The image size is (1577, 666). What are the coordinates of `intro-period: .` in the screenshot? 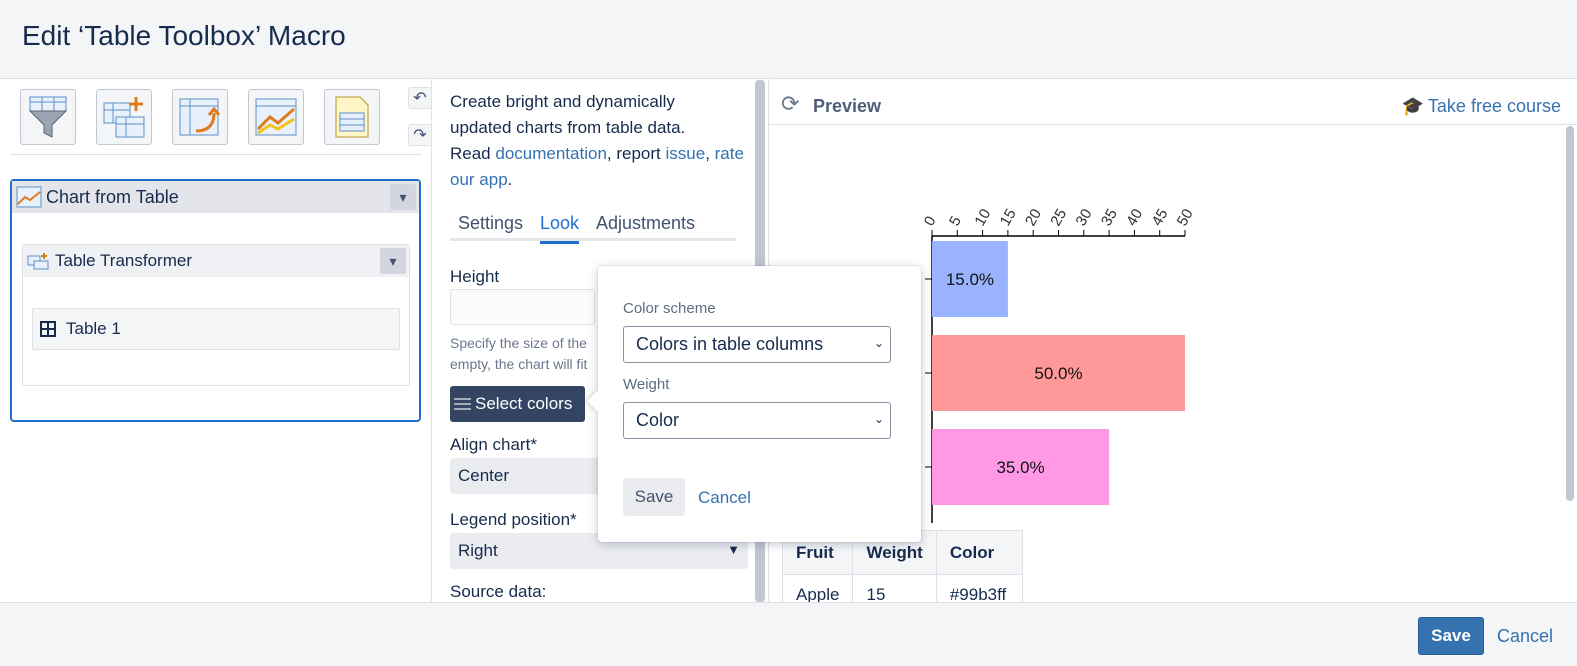 It's located at (510, 179).